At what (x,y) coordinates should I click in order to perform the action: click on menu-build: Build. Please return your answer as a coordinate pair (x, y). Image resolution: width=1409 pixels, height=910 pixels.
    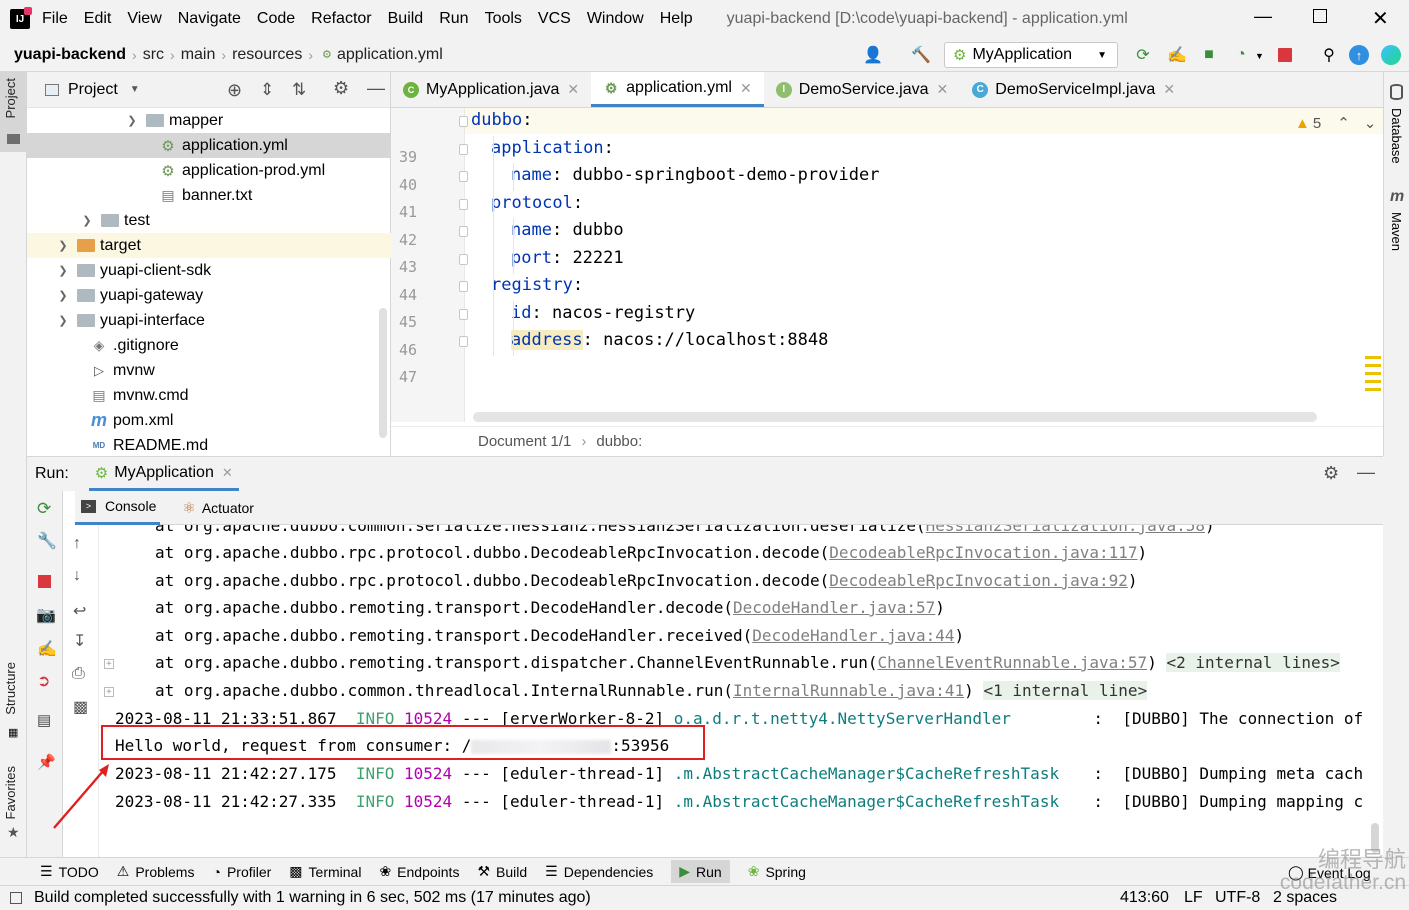
    Looking at the image, I should click on (406, 19).